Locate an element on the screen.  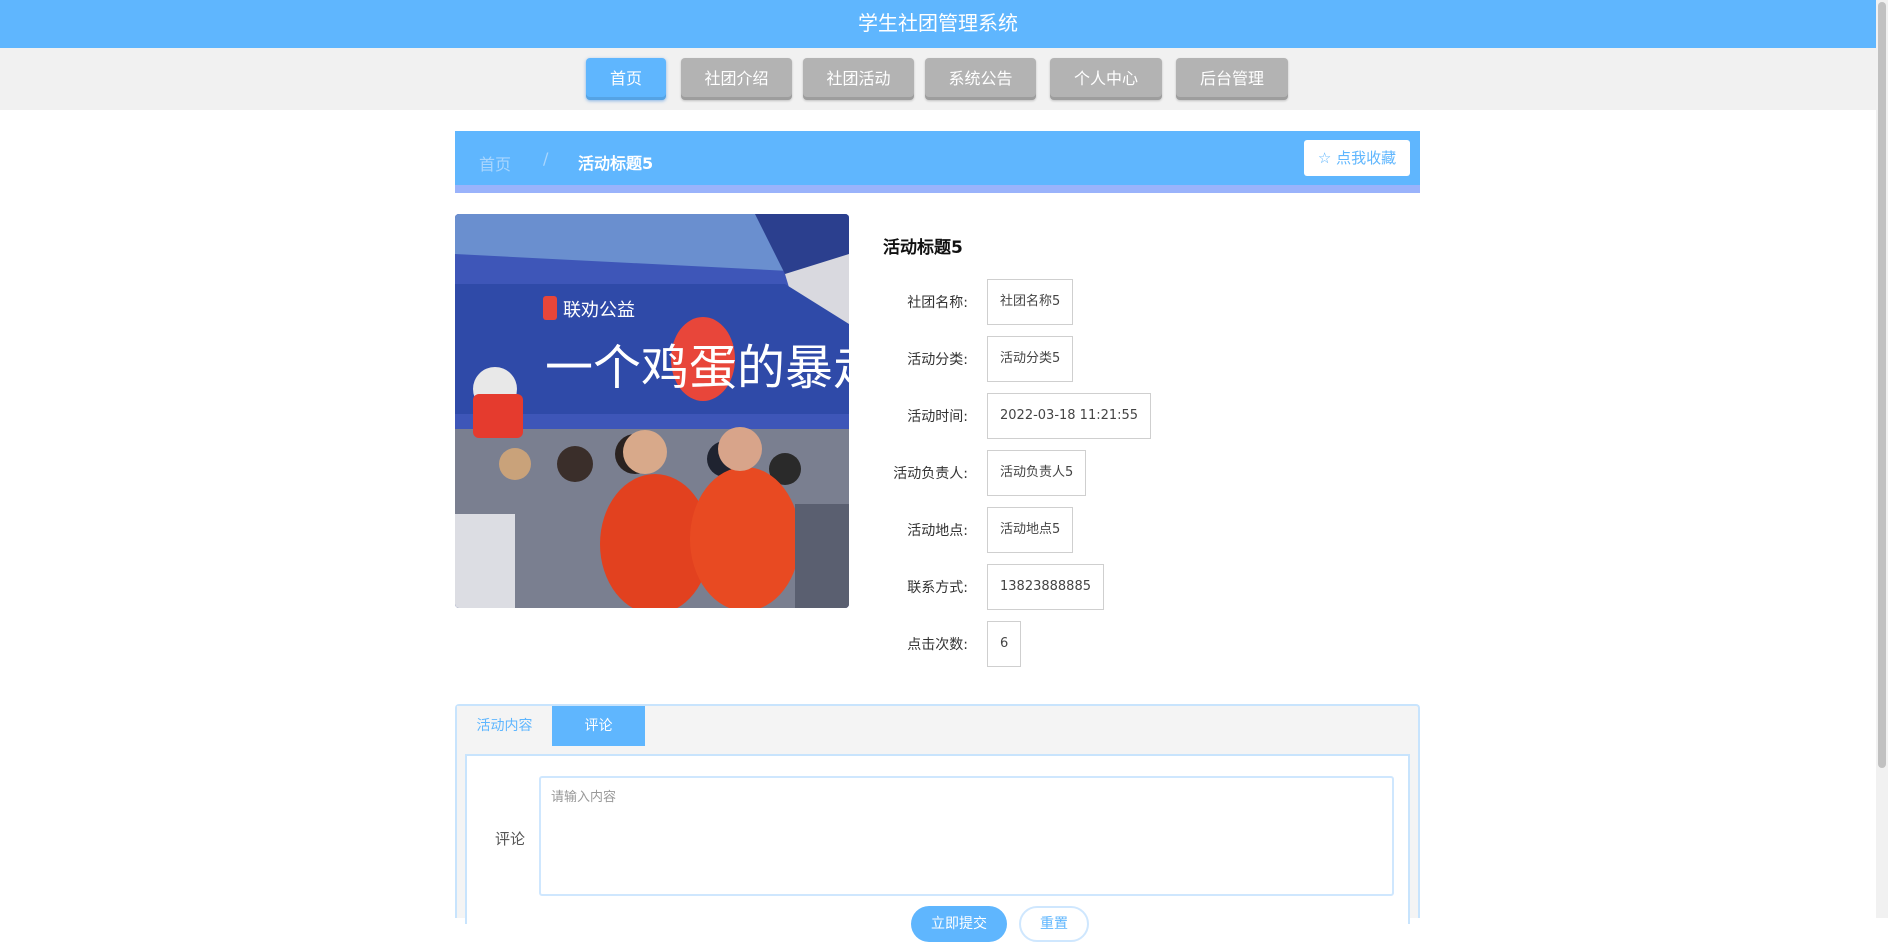
photo-logo-text: 联劝公益 is located at coordinates (599, 310).